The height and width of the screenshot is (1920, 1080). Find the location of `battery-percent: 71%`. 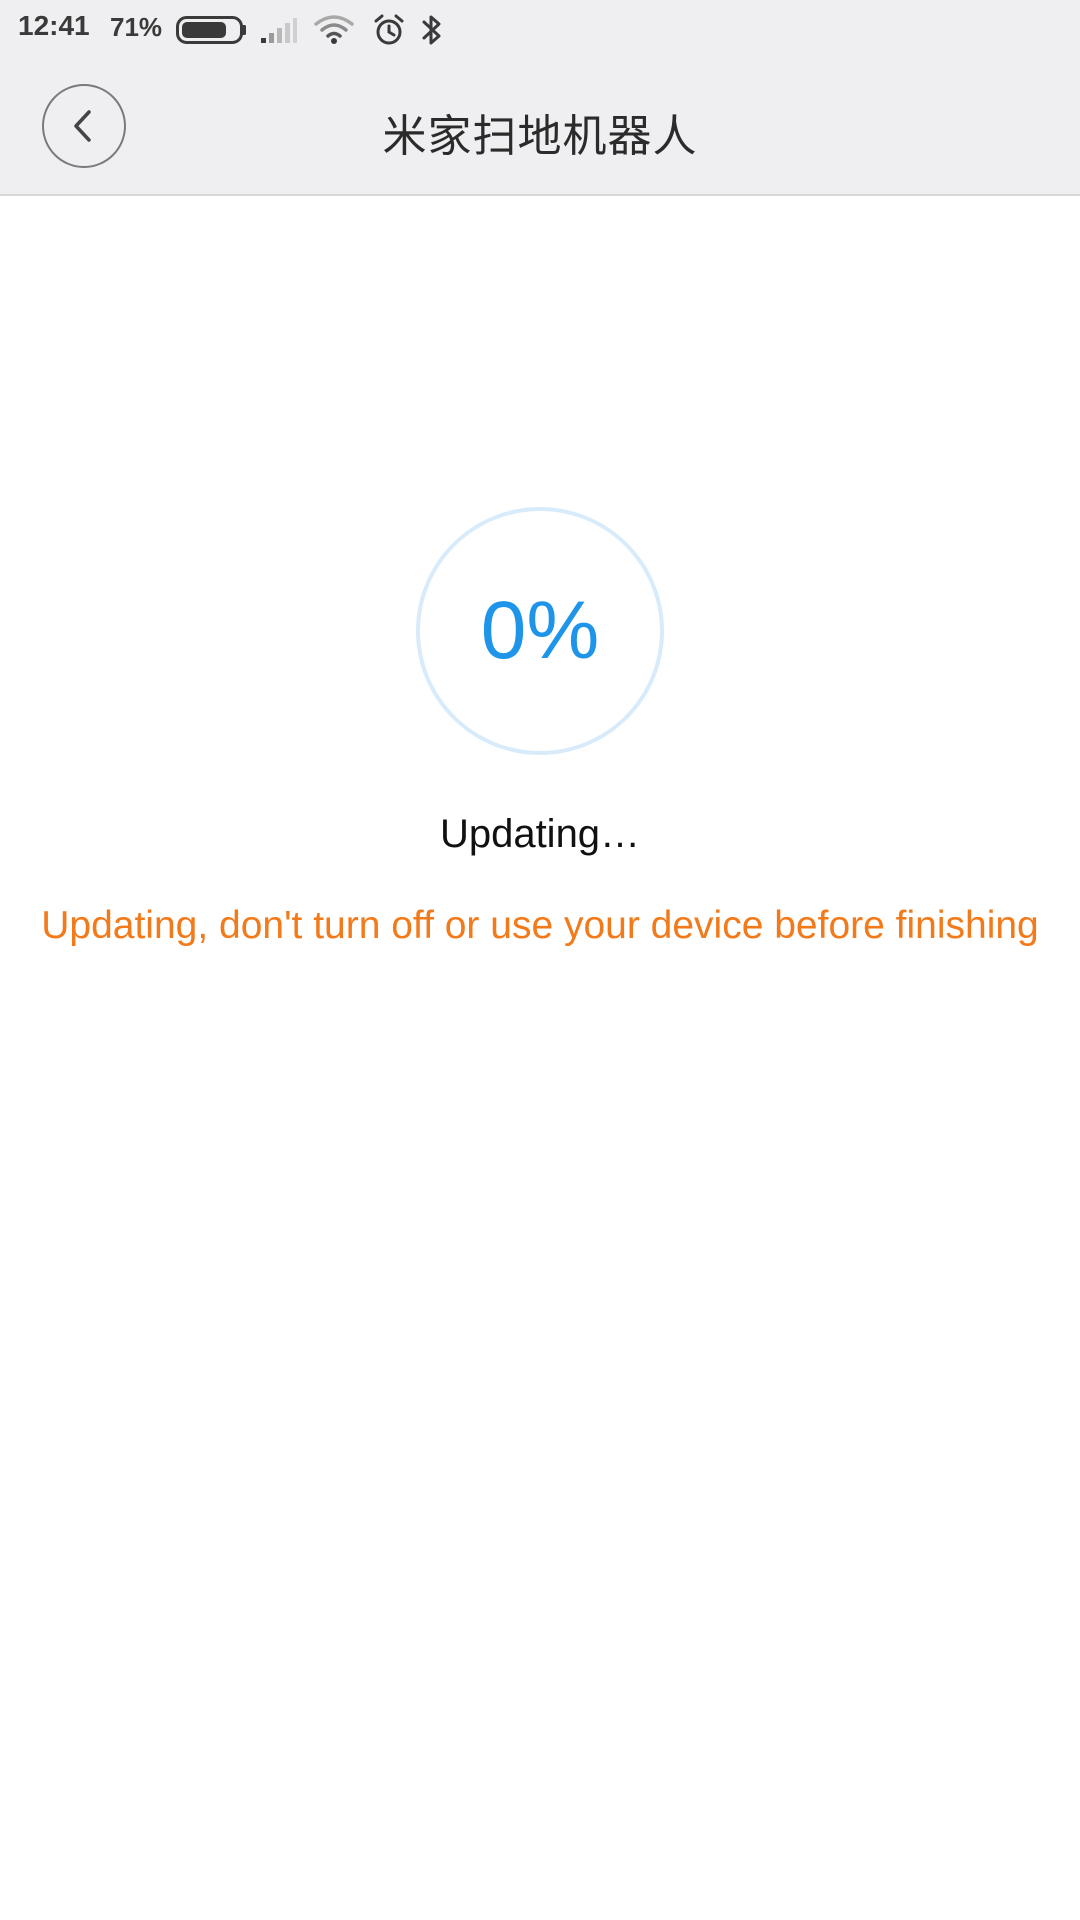

battery-percent: 71% is located at coordinates (136, 27).